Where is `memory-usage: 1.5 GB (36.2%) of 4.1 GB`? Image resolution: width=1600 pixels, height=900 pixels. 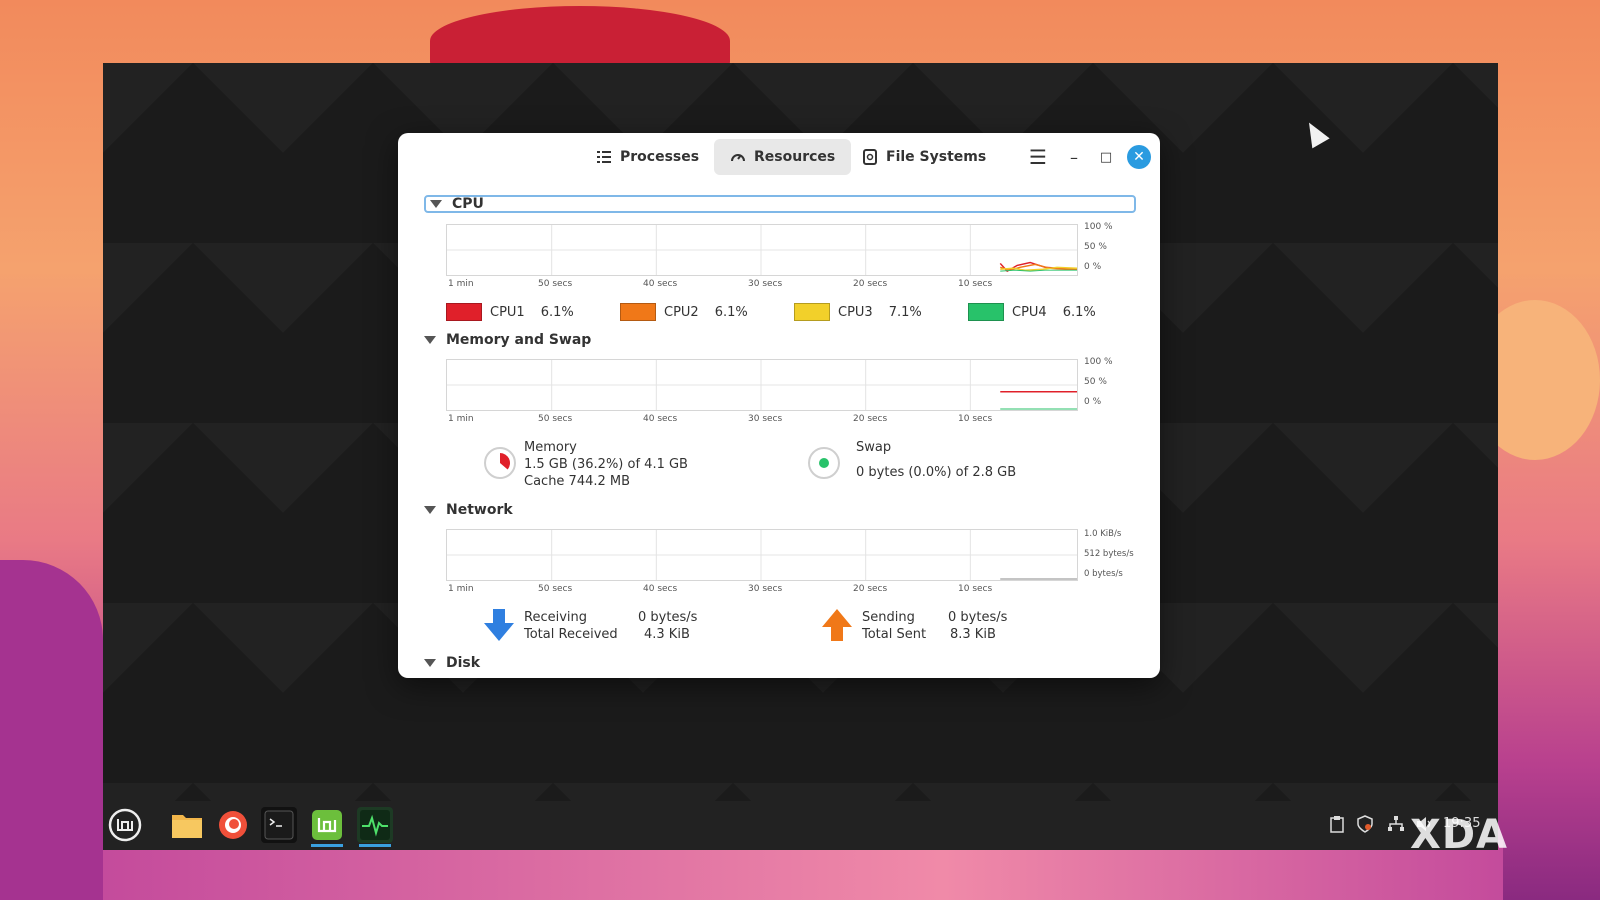
memory-usage: 1.5 GB (36.2%) of 4.1 GB is located at coordinates (606, 464).